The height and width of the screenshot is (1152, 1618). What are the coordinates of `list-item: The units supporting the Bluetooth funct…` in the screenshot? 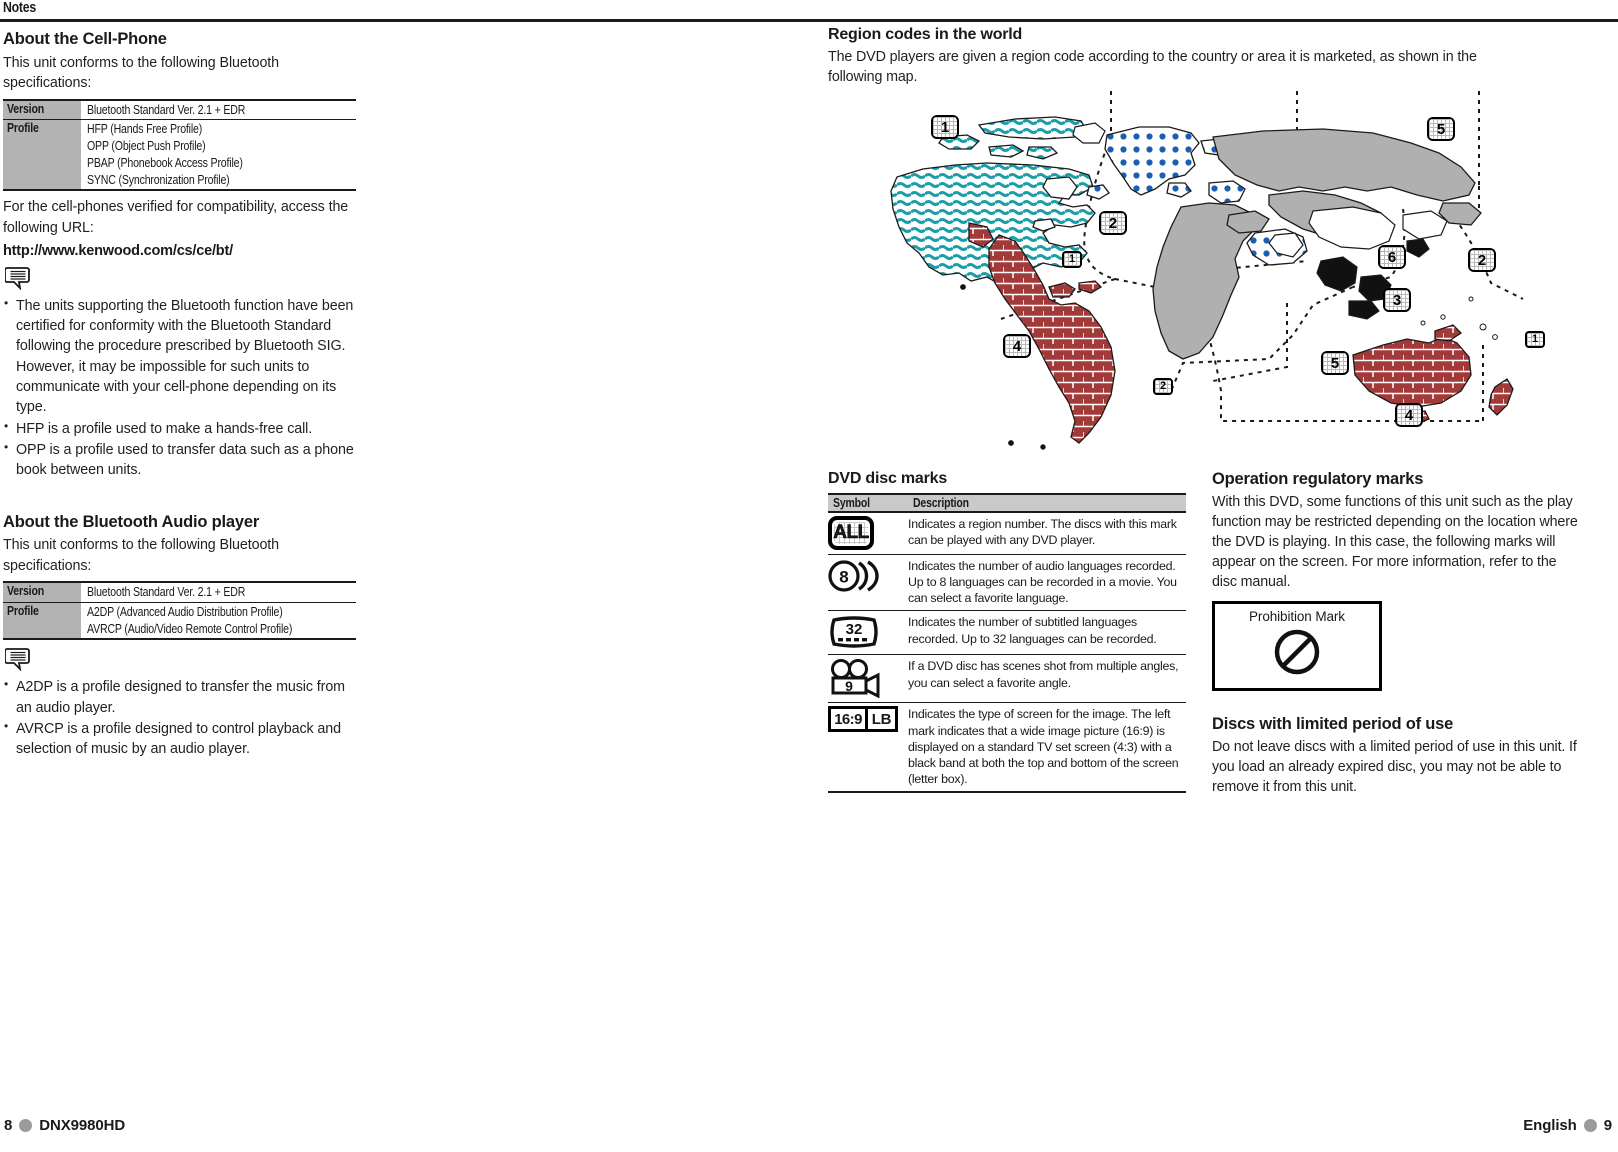 It's located at (183, 356).